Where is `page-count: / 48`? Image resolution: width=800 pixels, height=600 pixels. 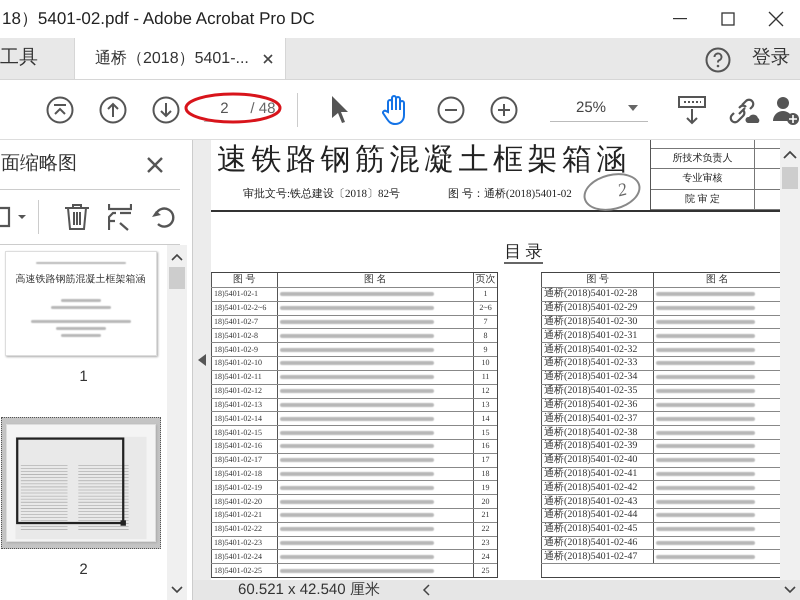 page-count: / 48 is located at coordinates (263, 109).